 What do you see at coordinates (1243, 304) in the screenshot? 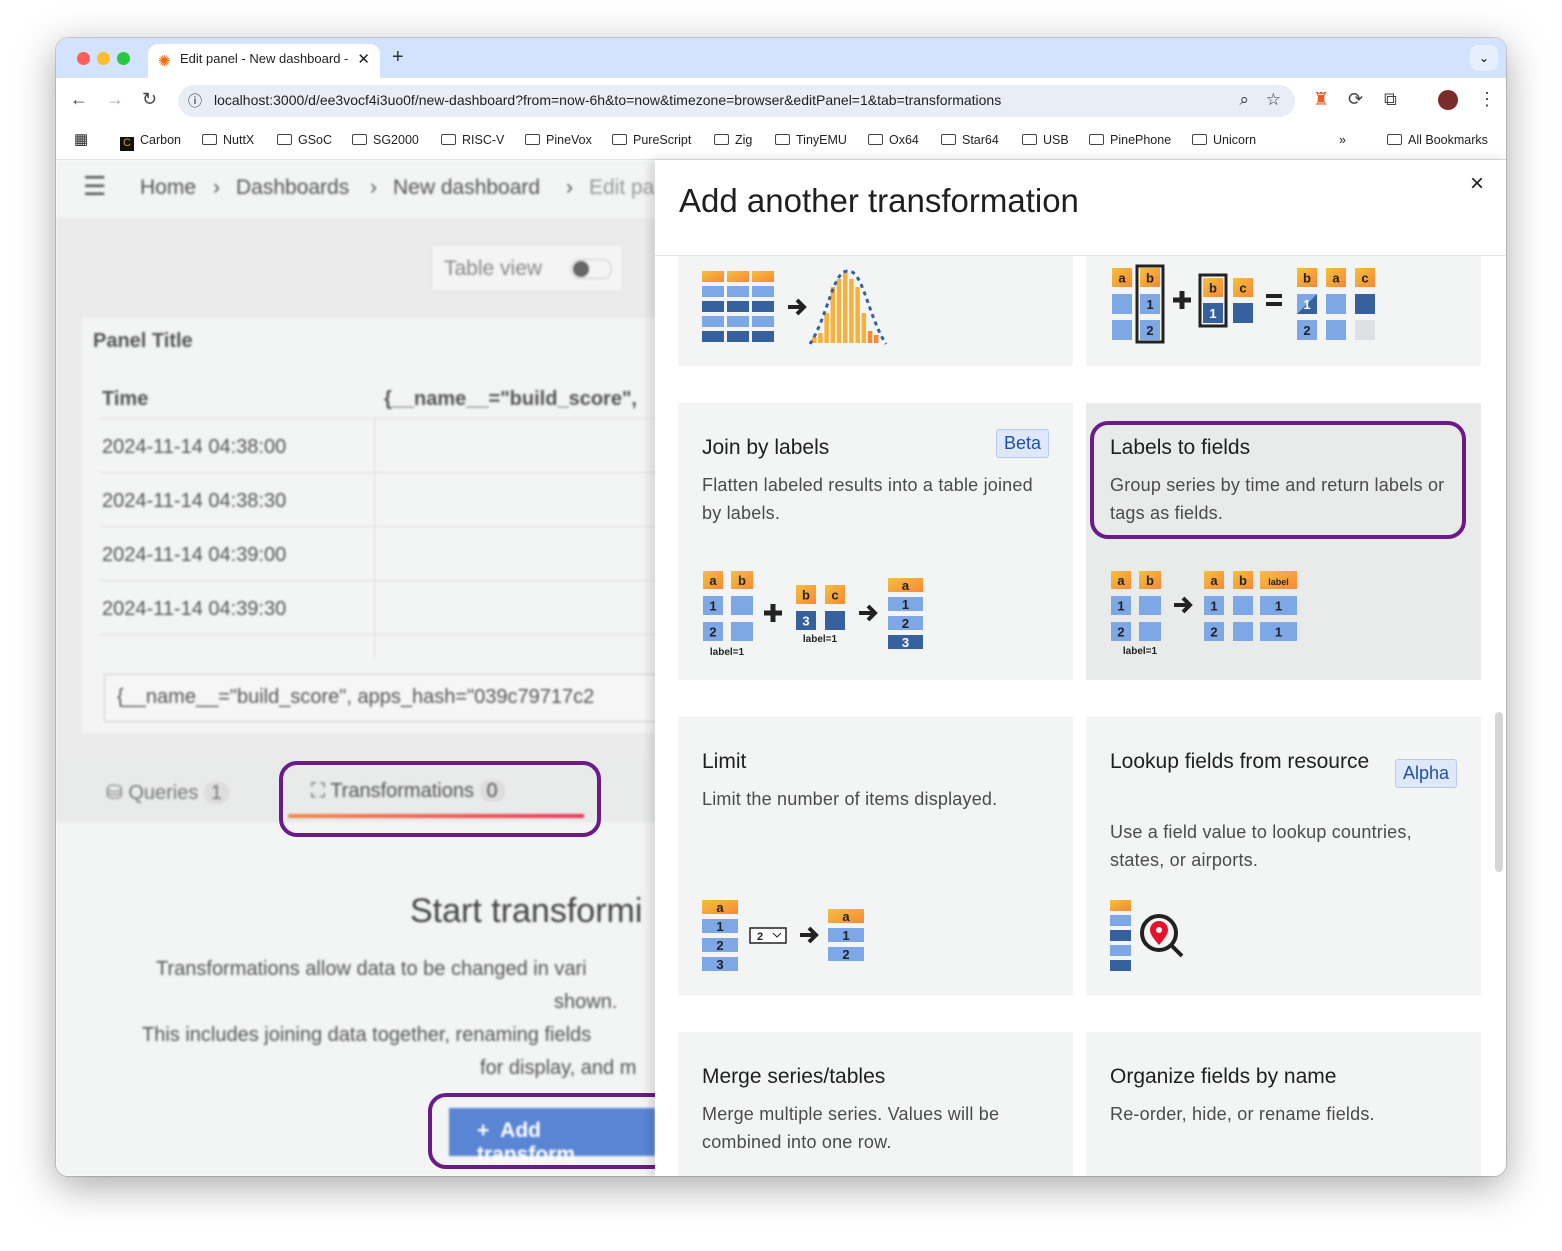
I see `join-illustration: a b 1 2 b c 1 b a c 2 1` at bounding box center [1243, 304].